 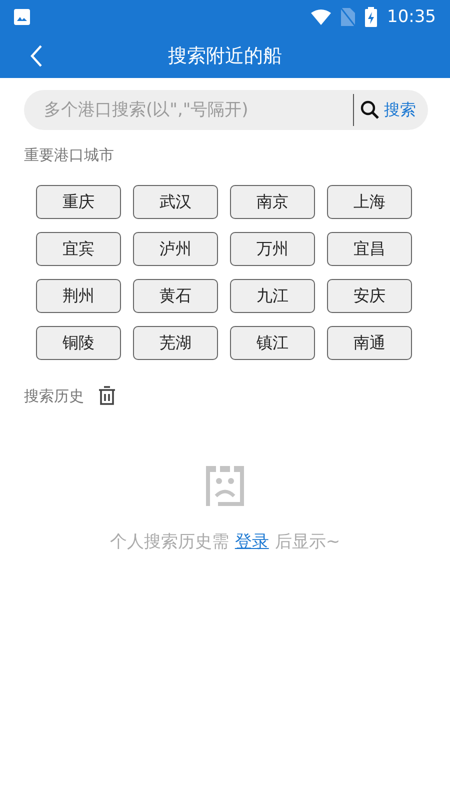 I want to click on city-button: 芜湖, so click(x=175, y=343).